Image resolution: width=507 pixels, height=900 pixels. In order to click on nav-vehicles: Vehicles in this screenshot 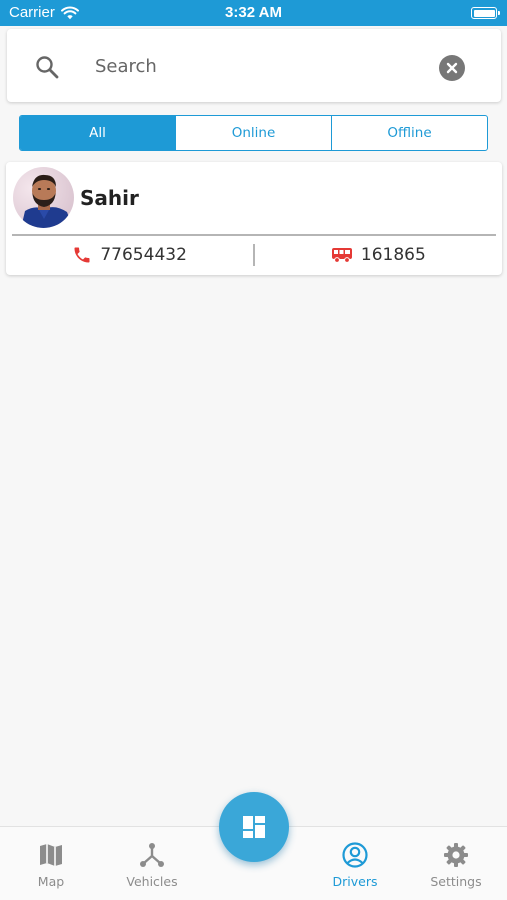, I will do `click(152, 863)`.